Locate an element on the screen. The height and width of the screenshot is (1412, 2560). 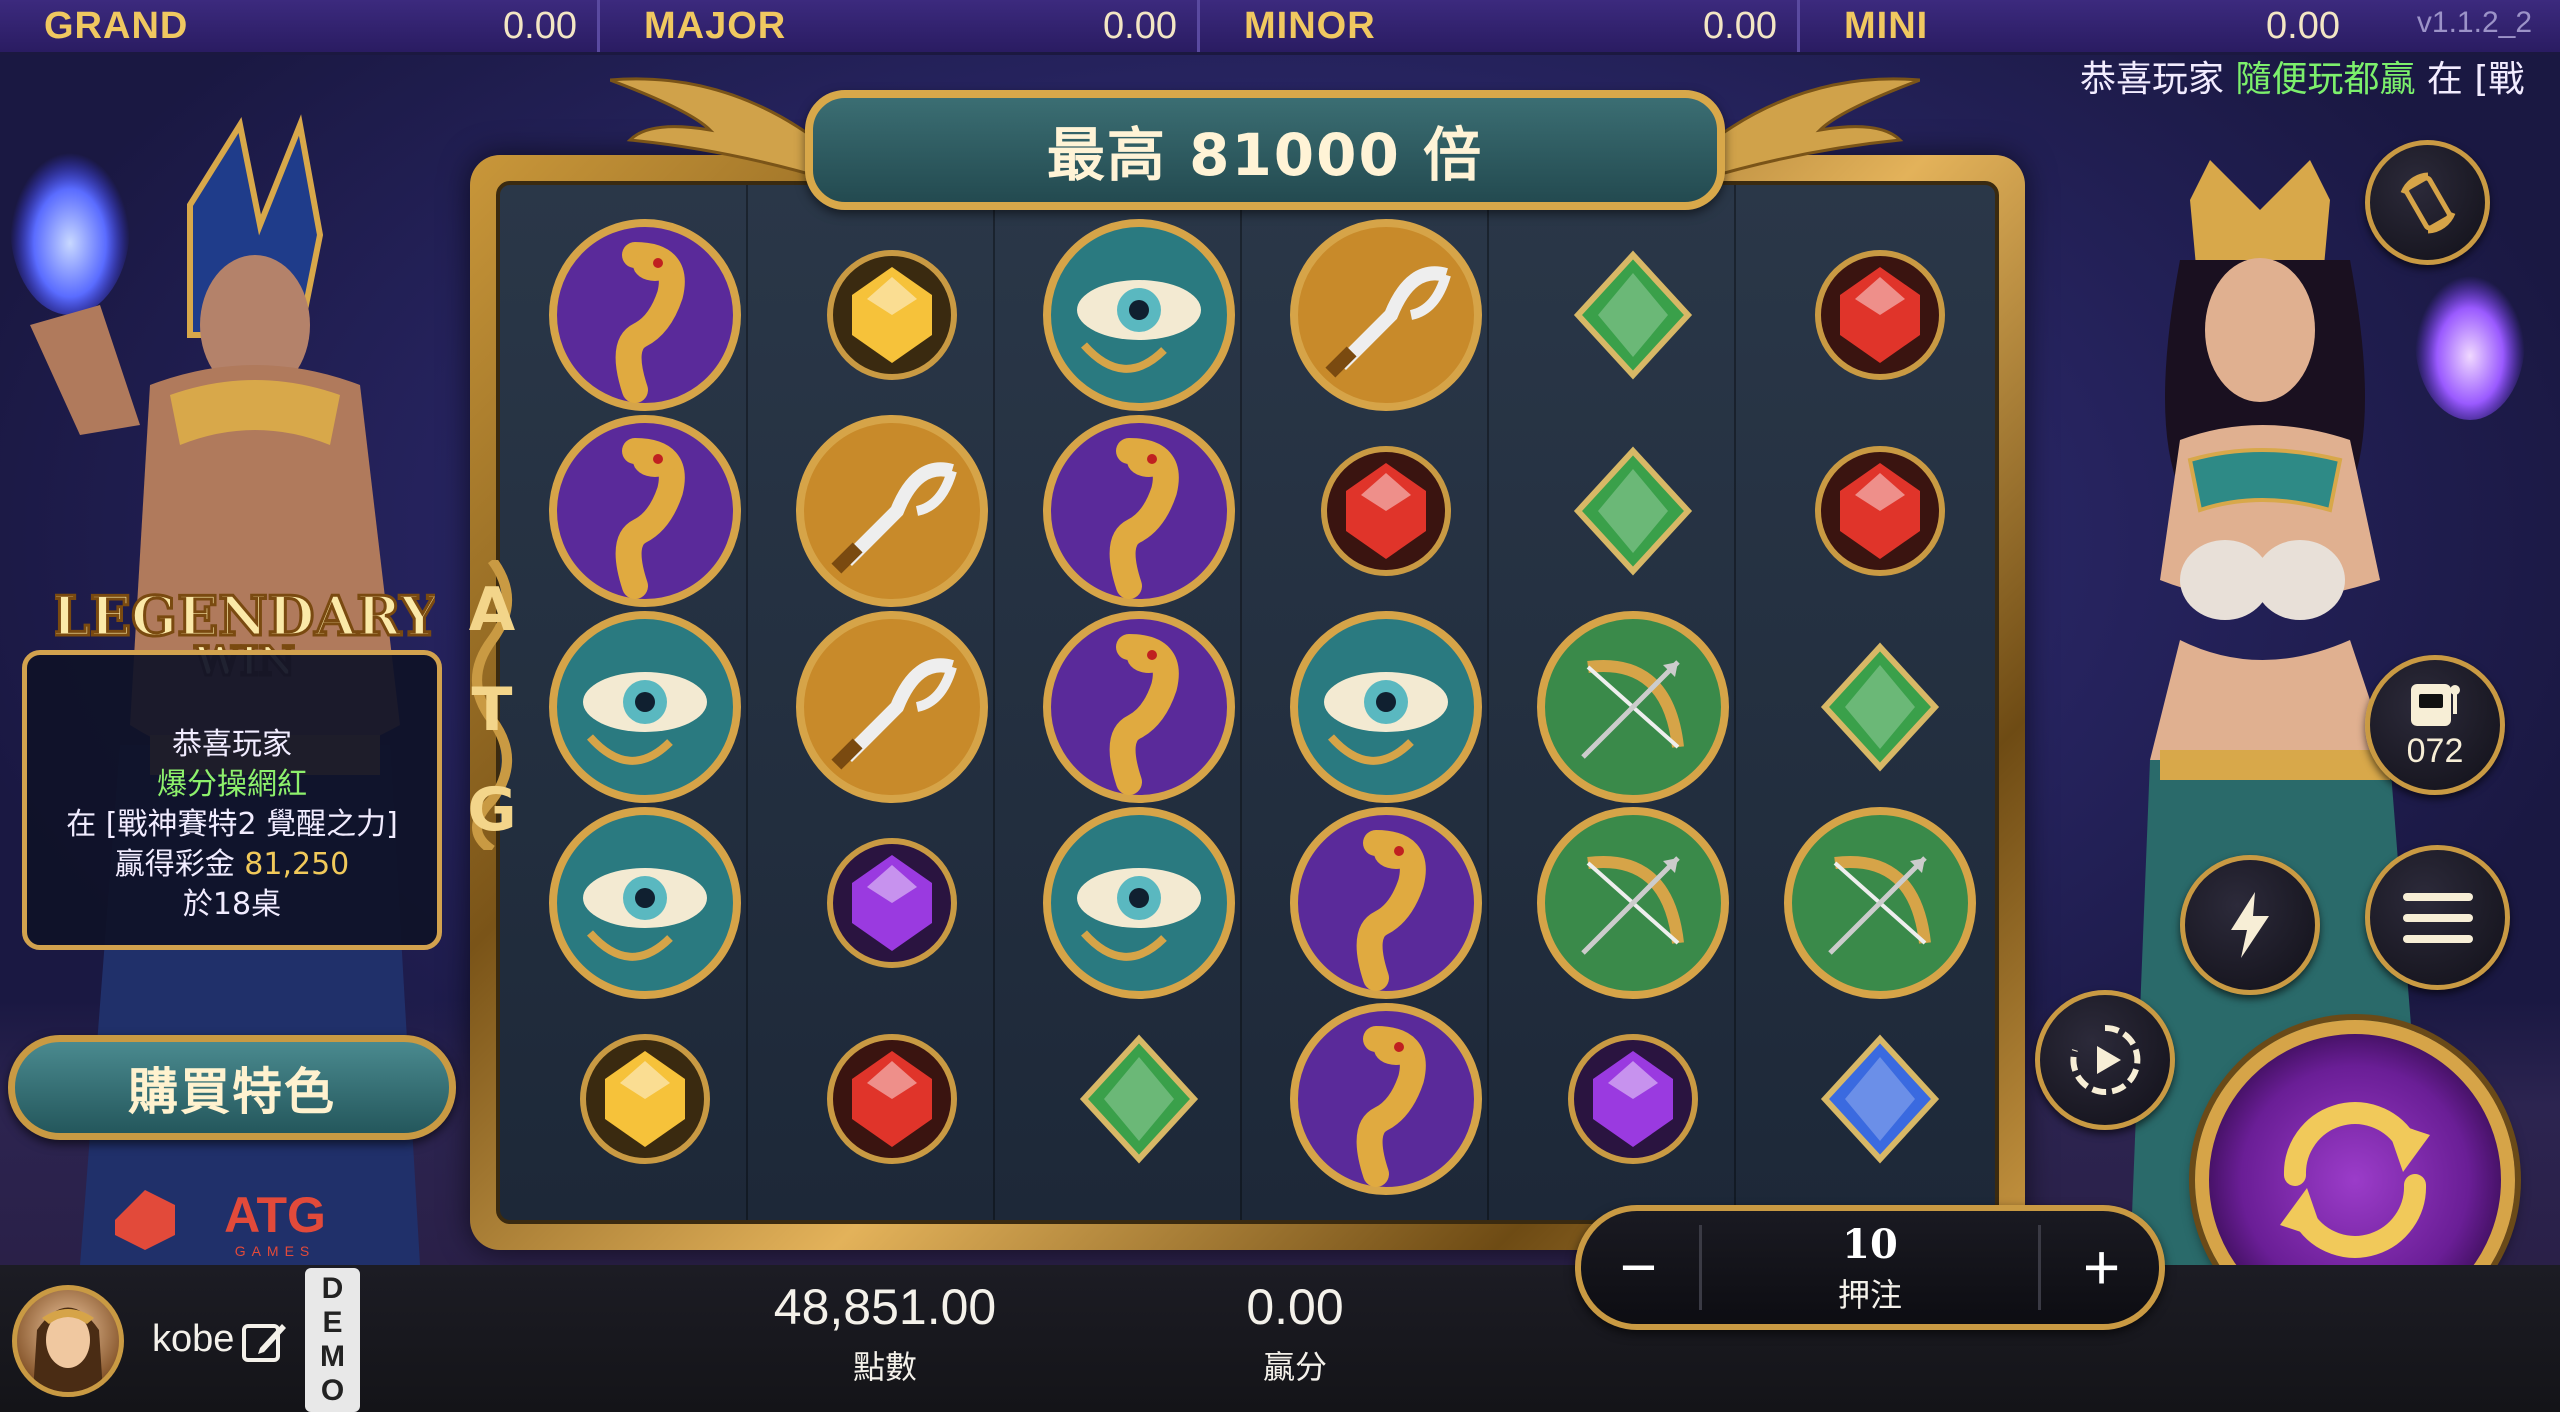
win-label: 贏分 is located at coordinates (1294, 1367).